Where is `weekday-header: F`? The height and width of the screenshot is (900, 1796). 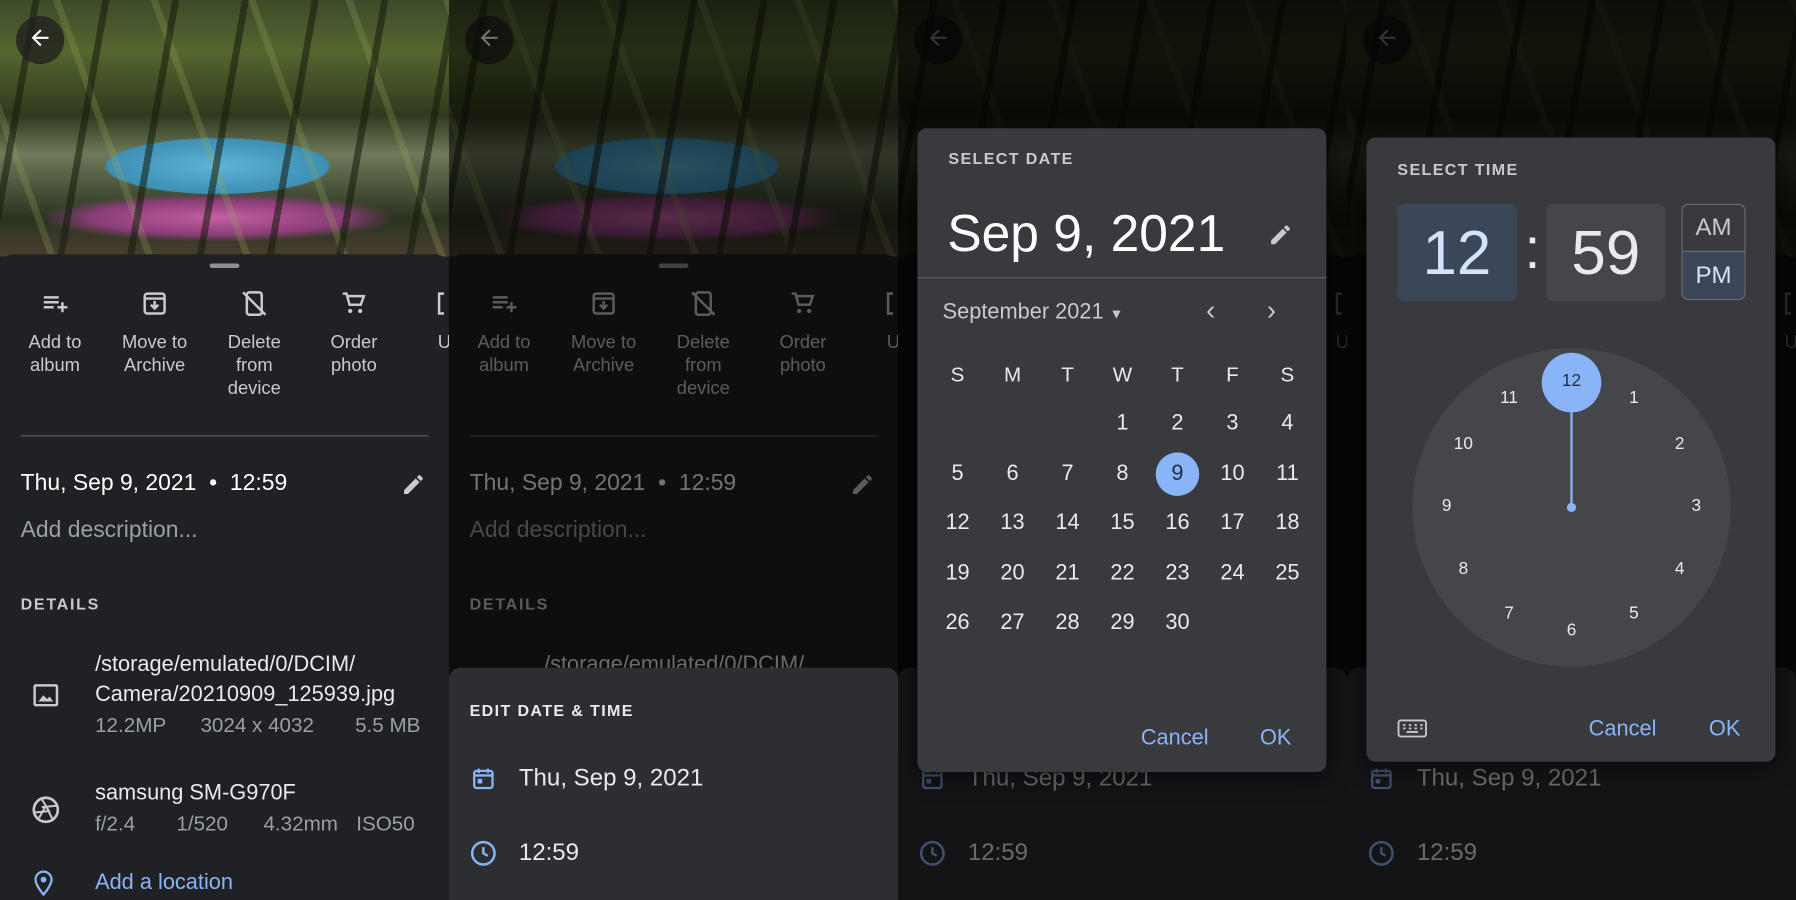 weekday-header: F is located at coordinates (1232, 374).